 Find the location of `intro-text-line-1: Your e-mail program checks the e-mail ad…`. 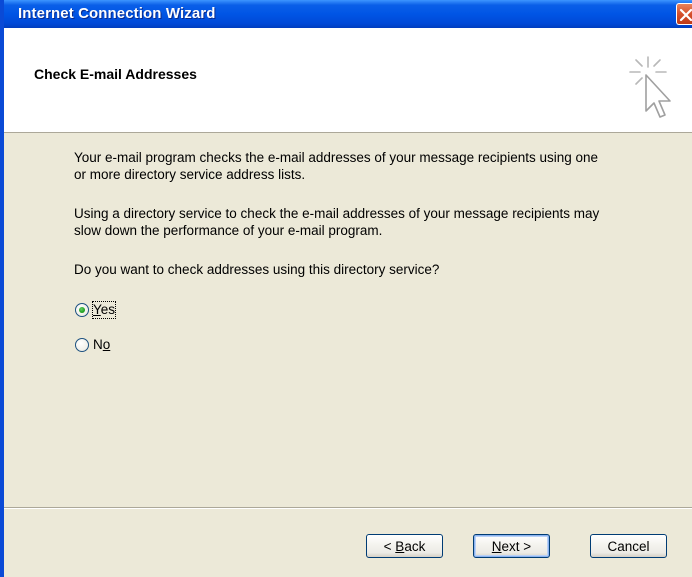

intro-text-line-1: Your e-mail program checks the e-mail ad… is located at coordinates (336, 157).